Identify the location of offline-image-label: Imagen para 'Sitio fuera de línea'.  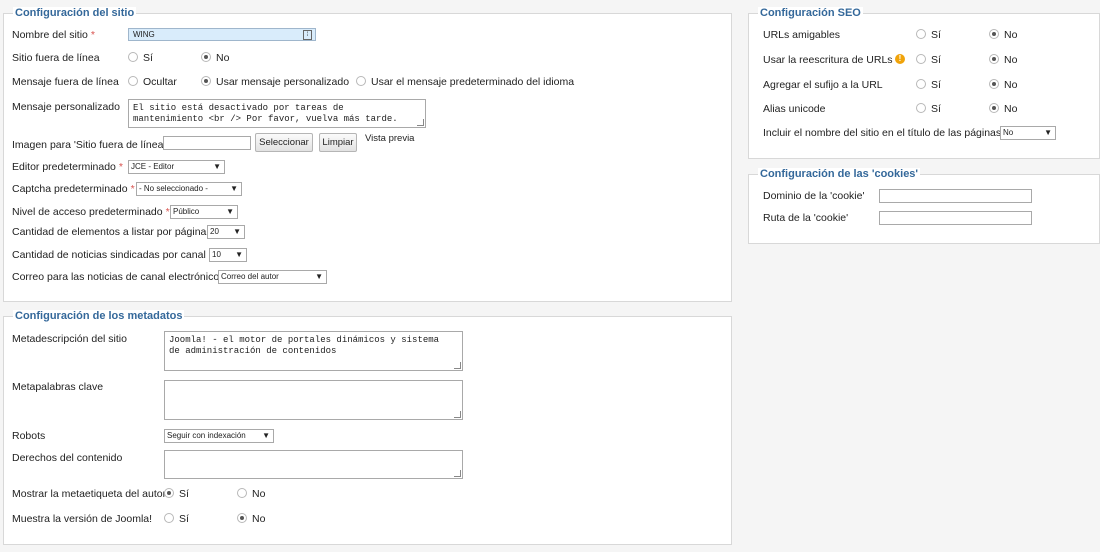
(89, 145).